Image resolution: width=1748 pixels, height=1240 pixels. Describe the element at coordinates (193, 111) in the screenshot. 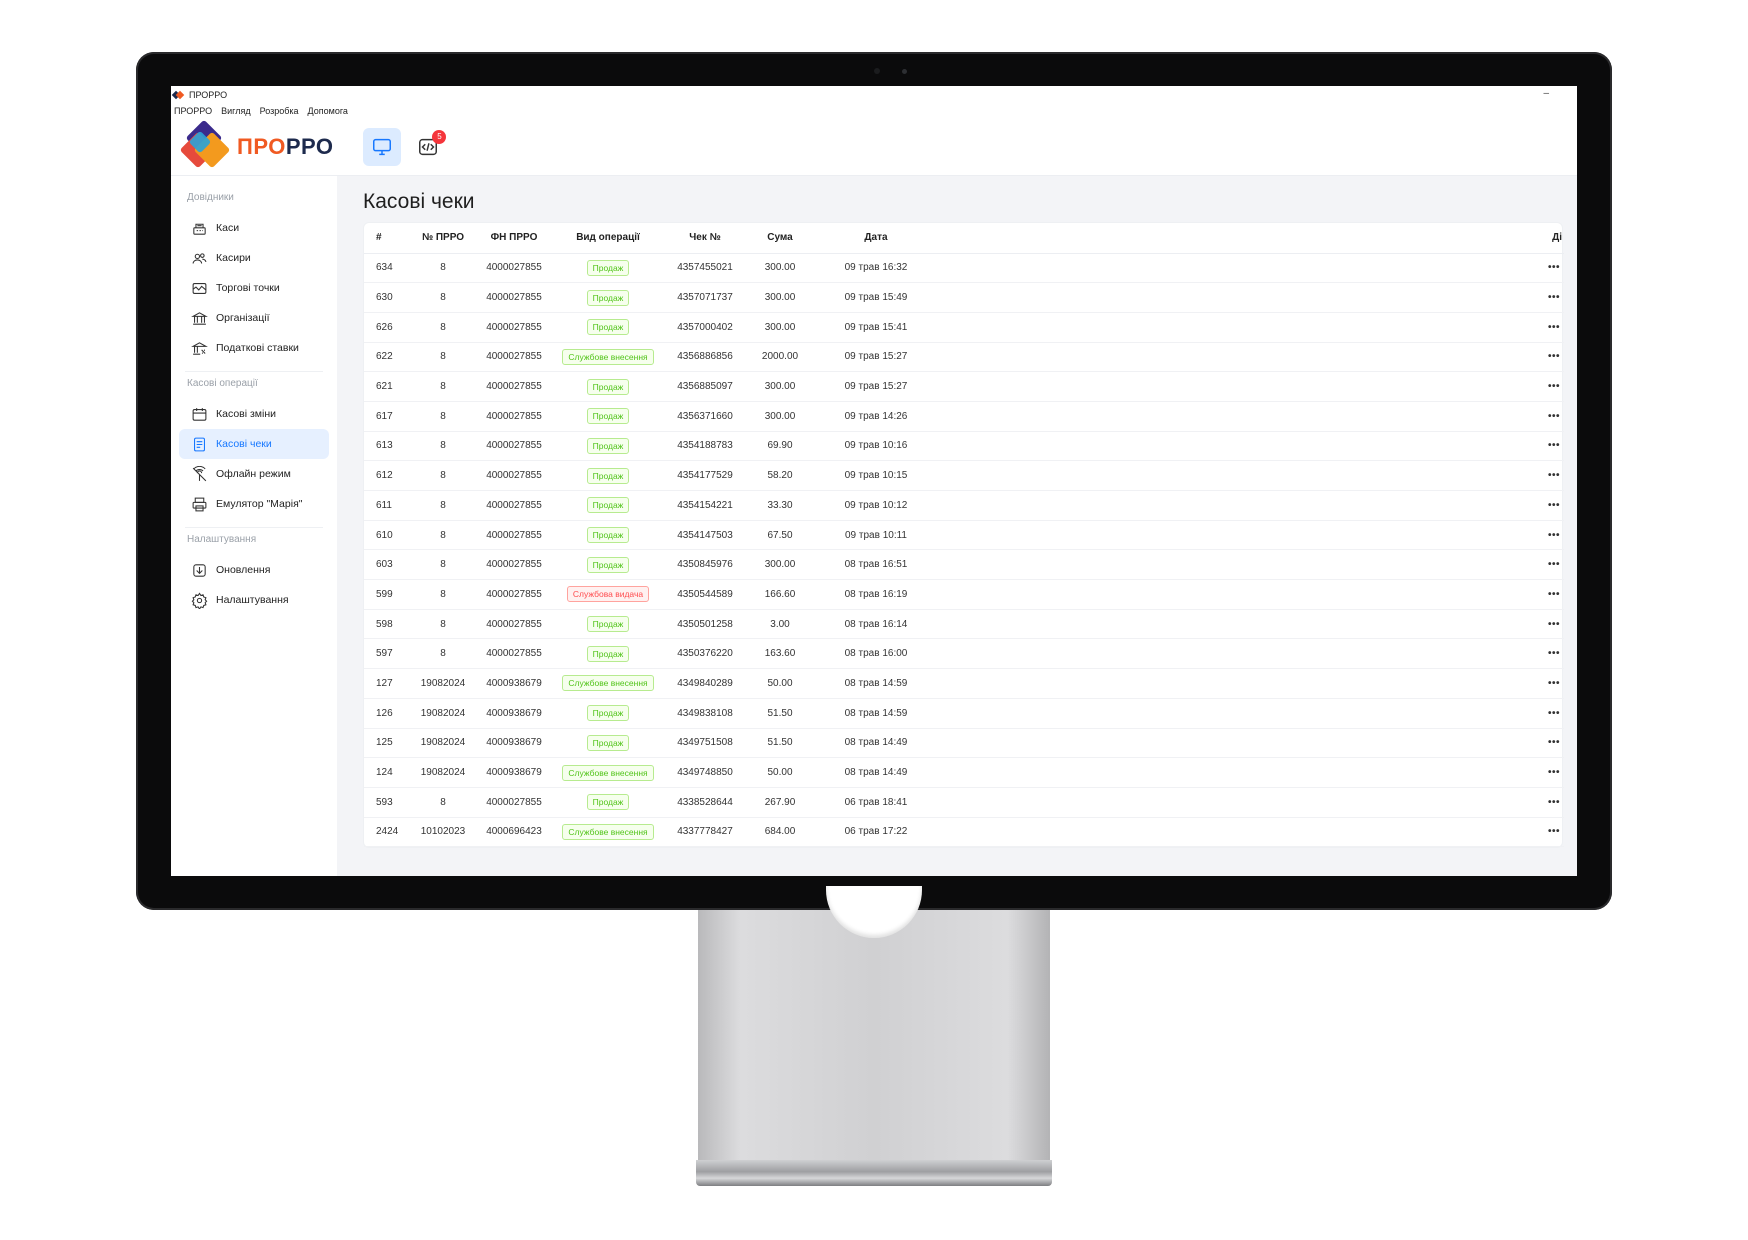

I see `menu-item-0: ПРОРРО` at that location.